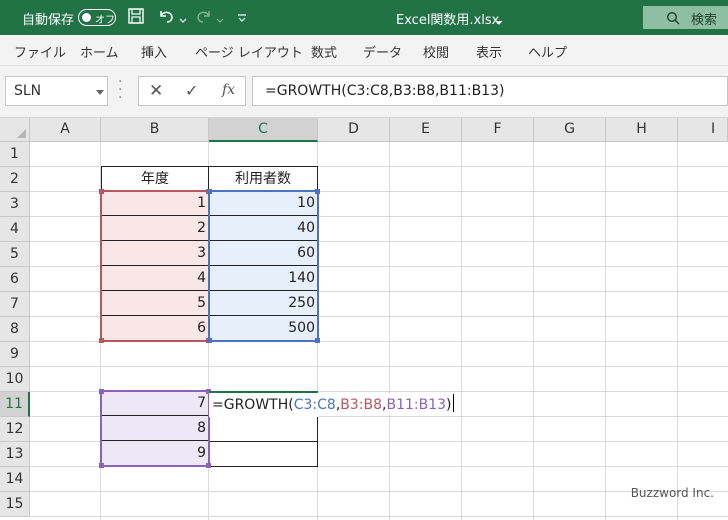  I want to click on formula-input: =GROWTH(C3:C8,B3:B8,B11:B13), so click(490, 91).